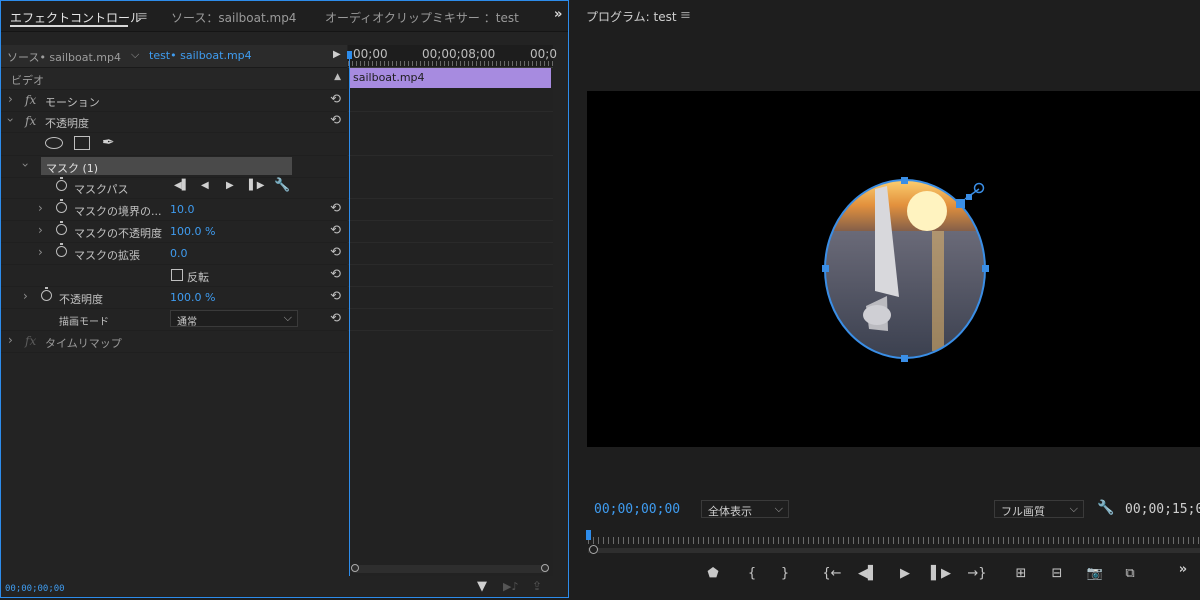 The width and height of the screenshot is (1200, 600). Describe the element at coordinates (941, 573) in the screenshot. I see `step-forward-icon: ▌▶` at that location.